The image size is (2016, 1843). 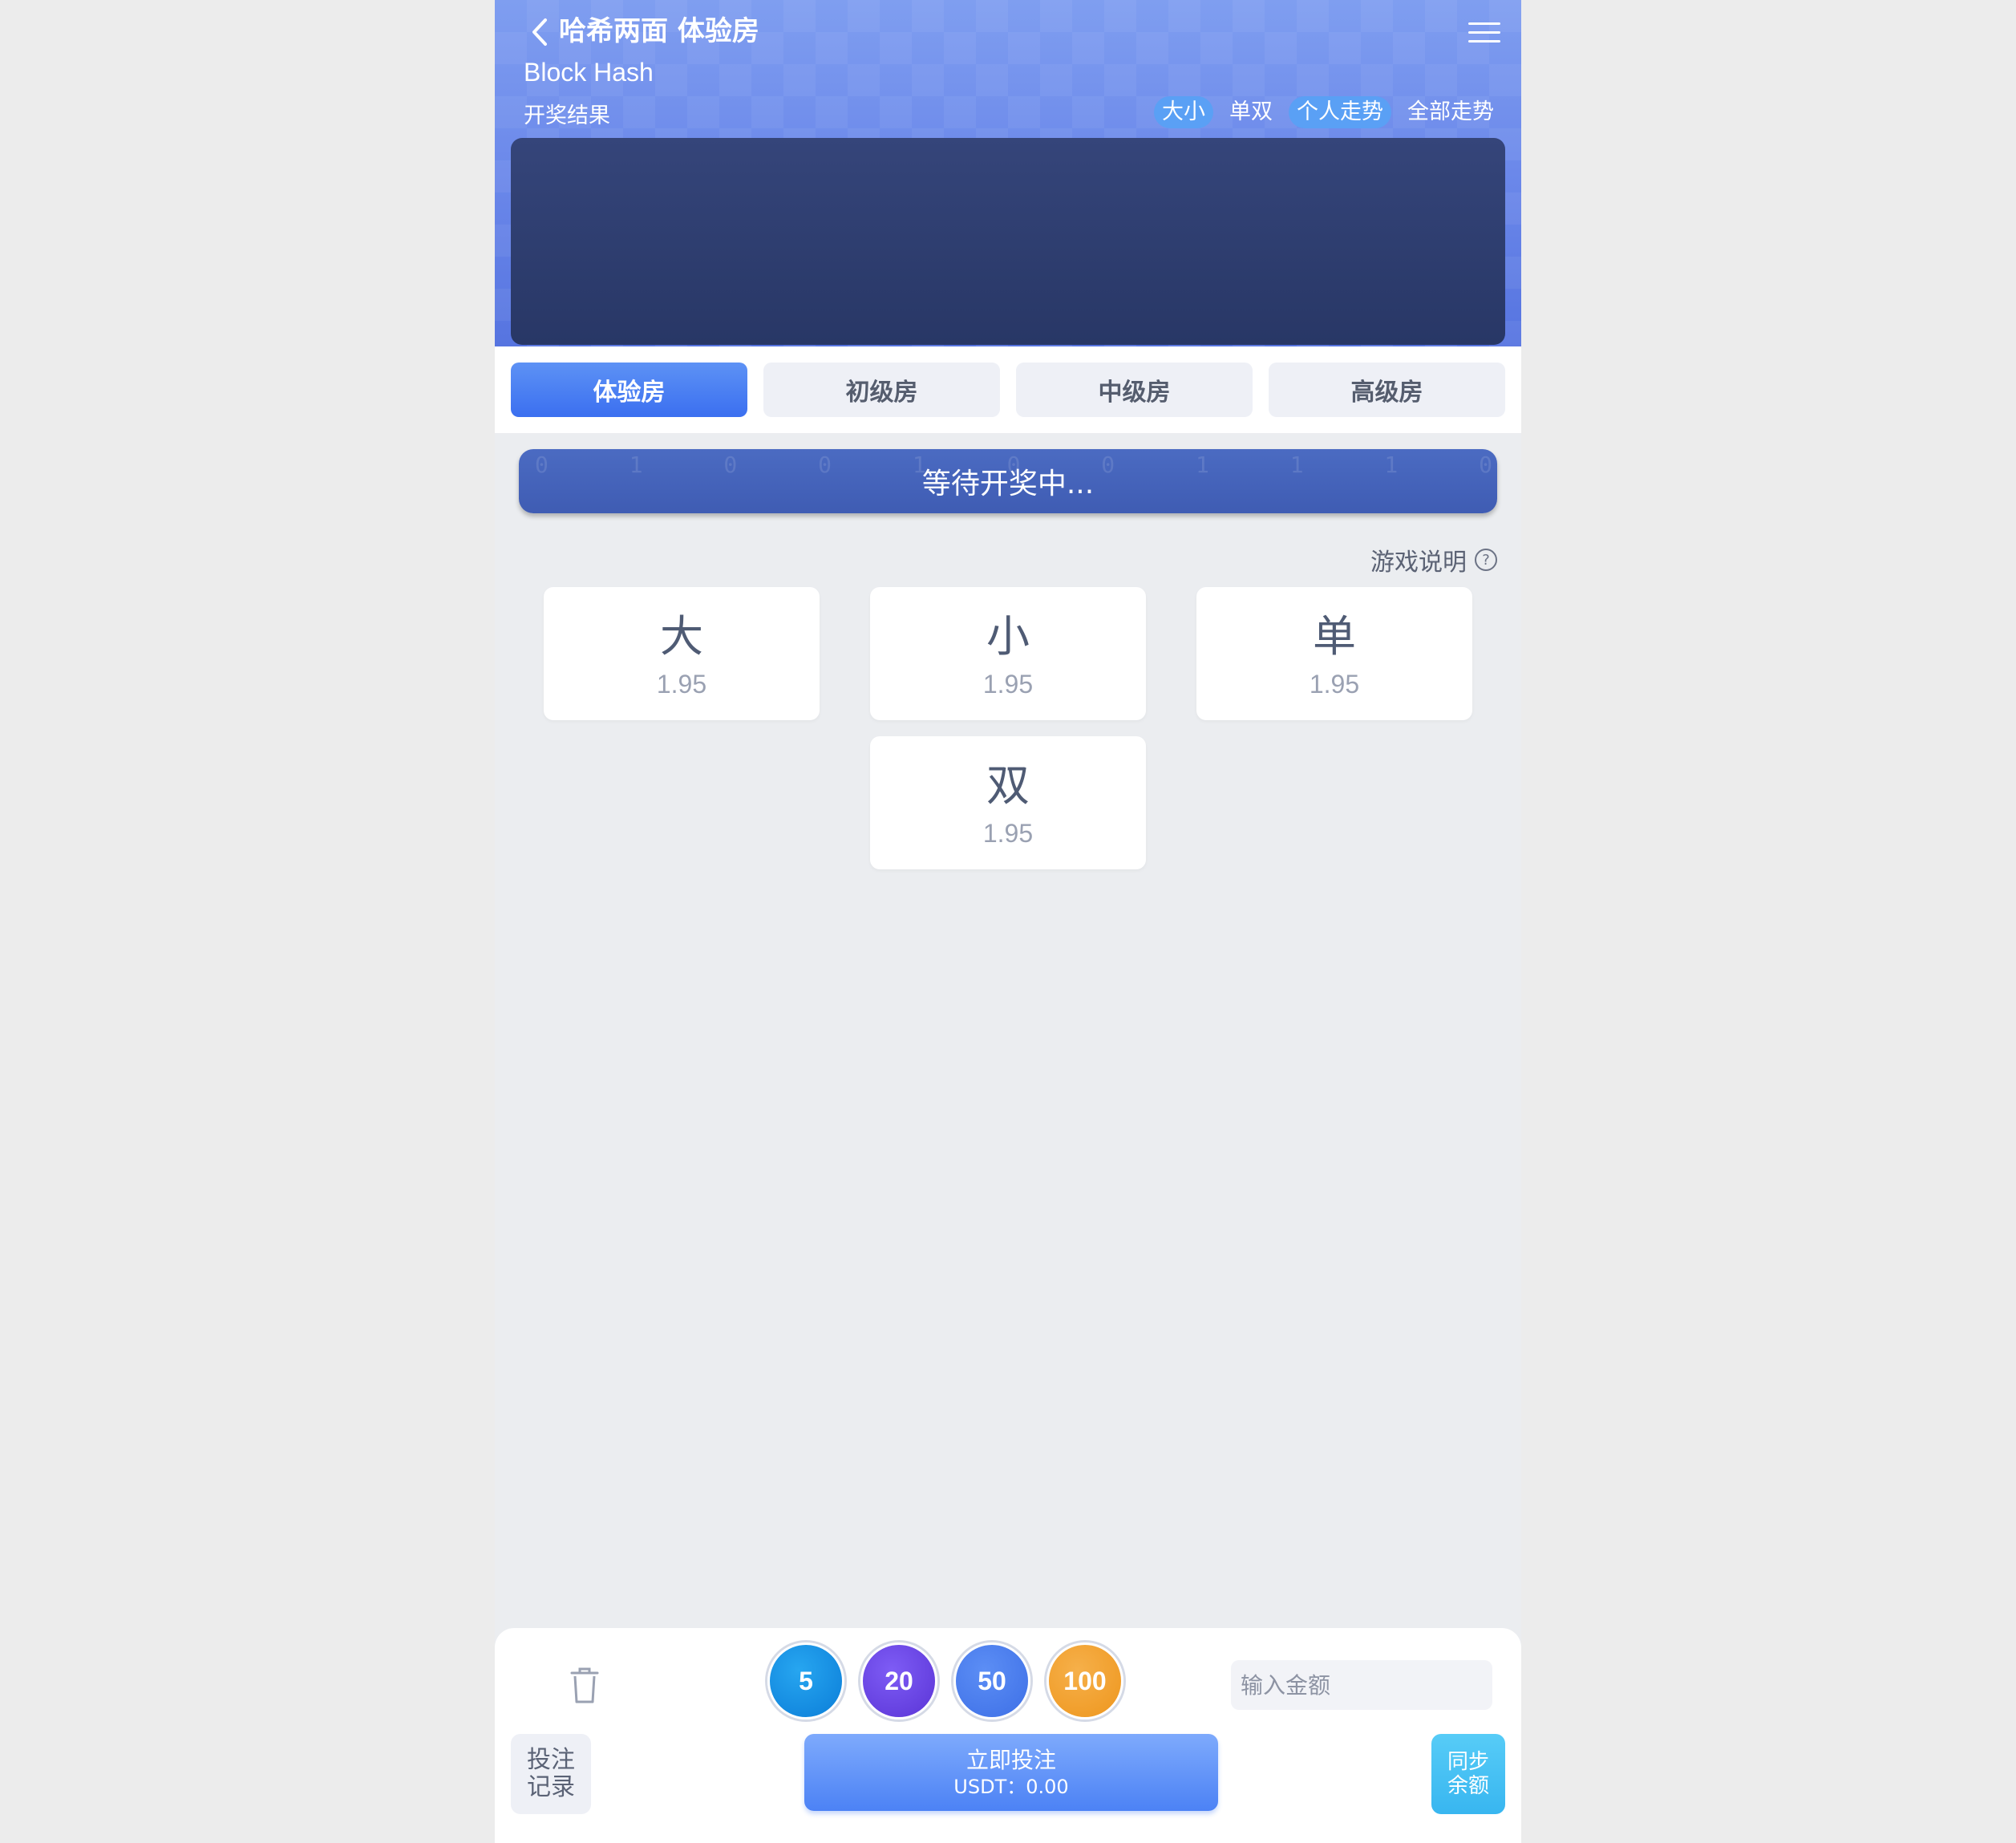 I want to click on game-help-label: 游戏说明, so click(x=1418, y=563).